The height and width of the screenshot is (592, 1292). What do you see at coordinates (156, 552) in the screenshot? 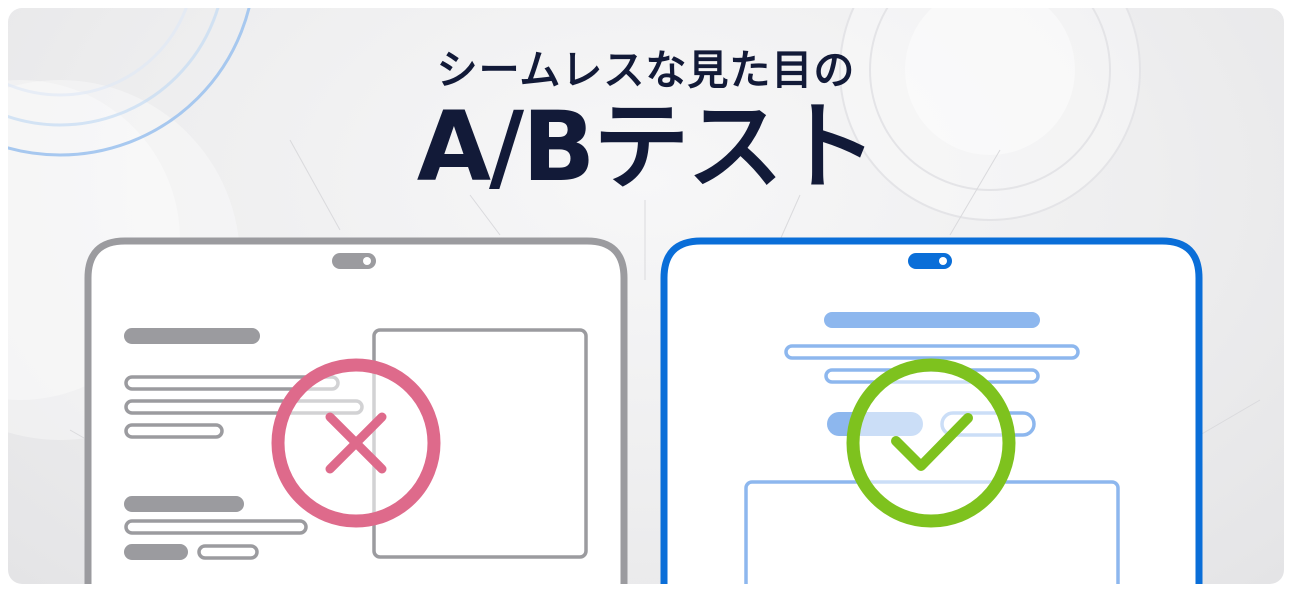
I see `variant-a-button-bar` at bounding box center [156, 552].